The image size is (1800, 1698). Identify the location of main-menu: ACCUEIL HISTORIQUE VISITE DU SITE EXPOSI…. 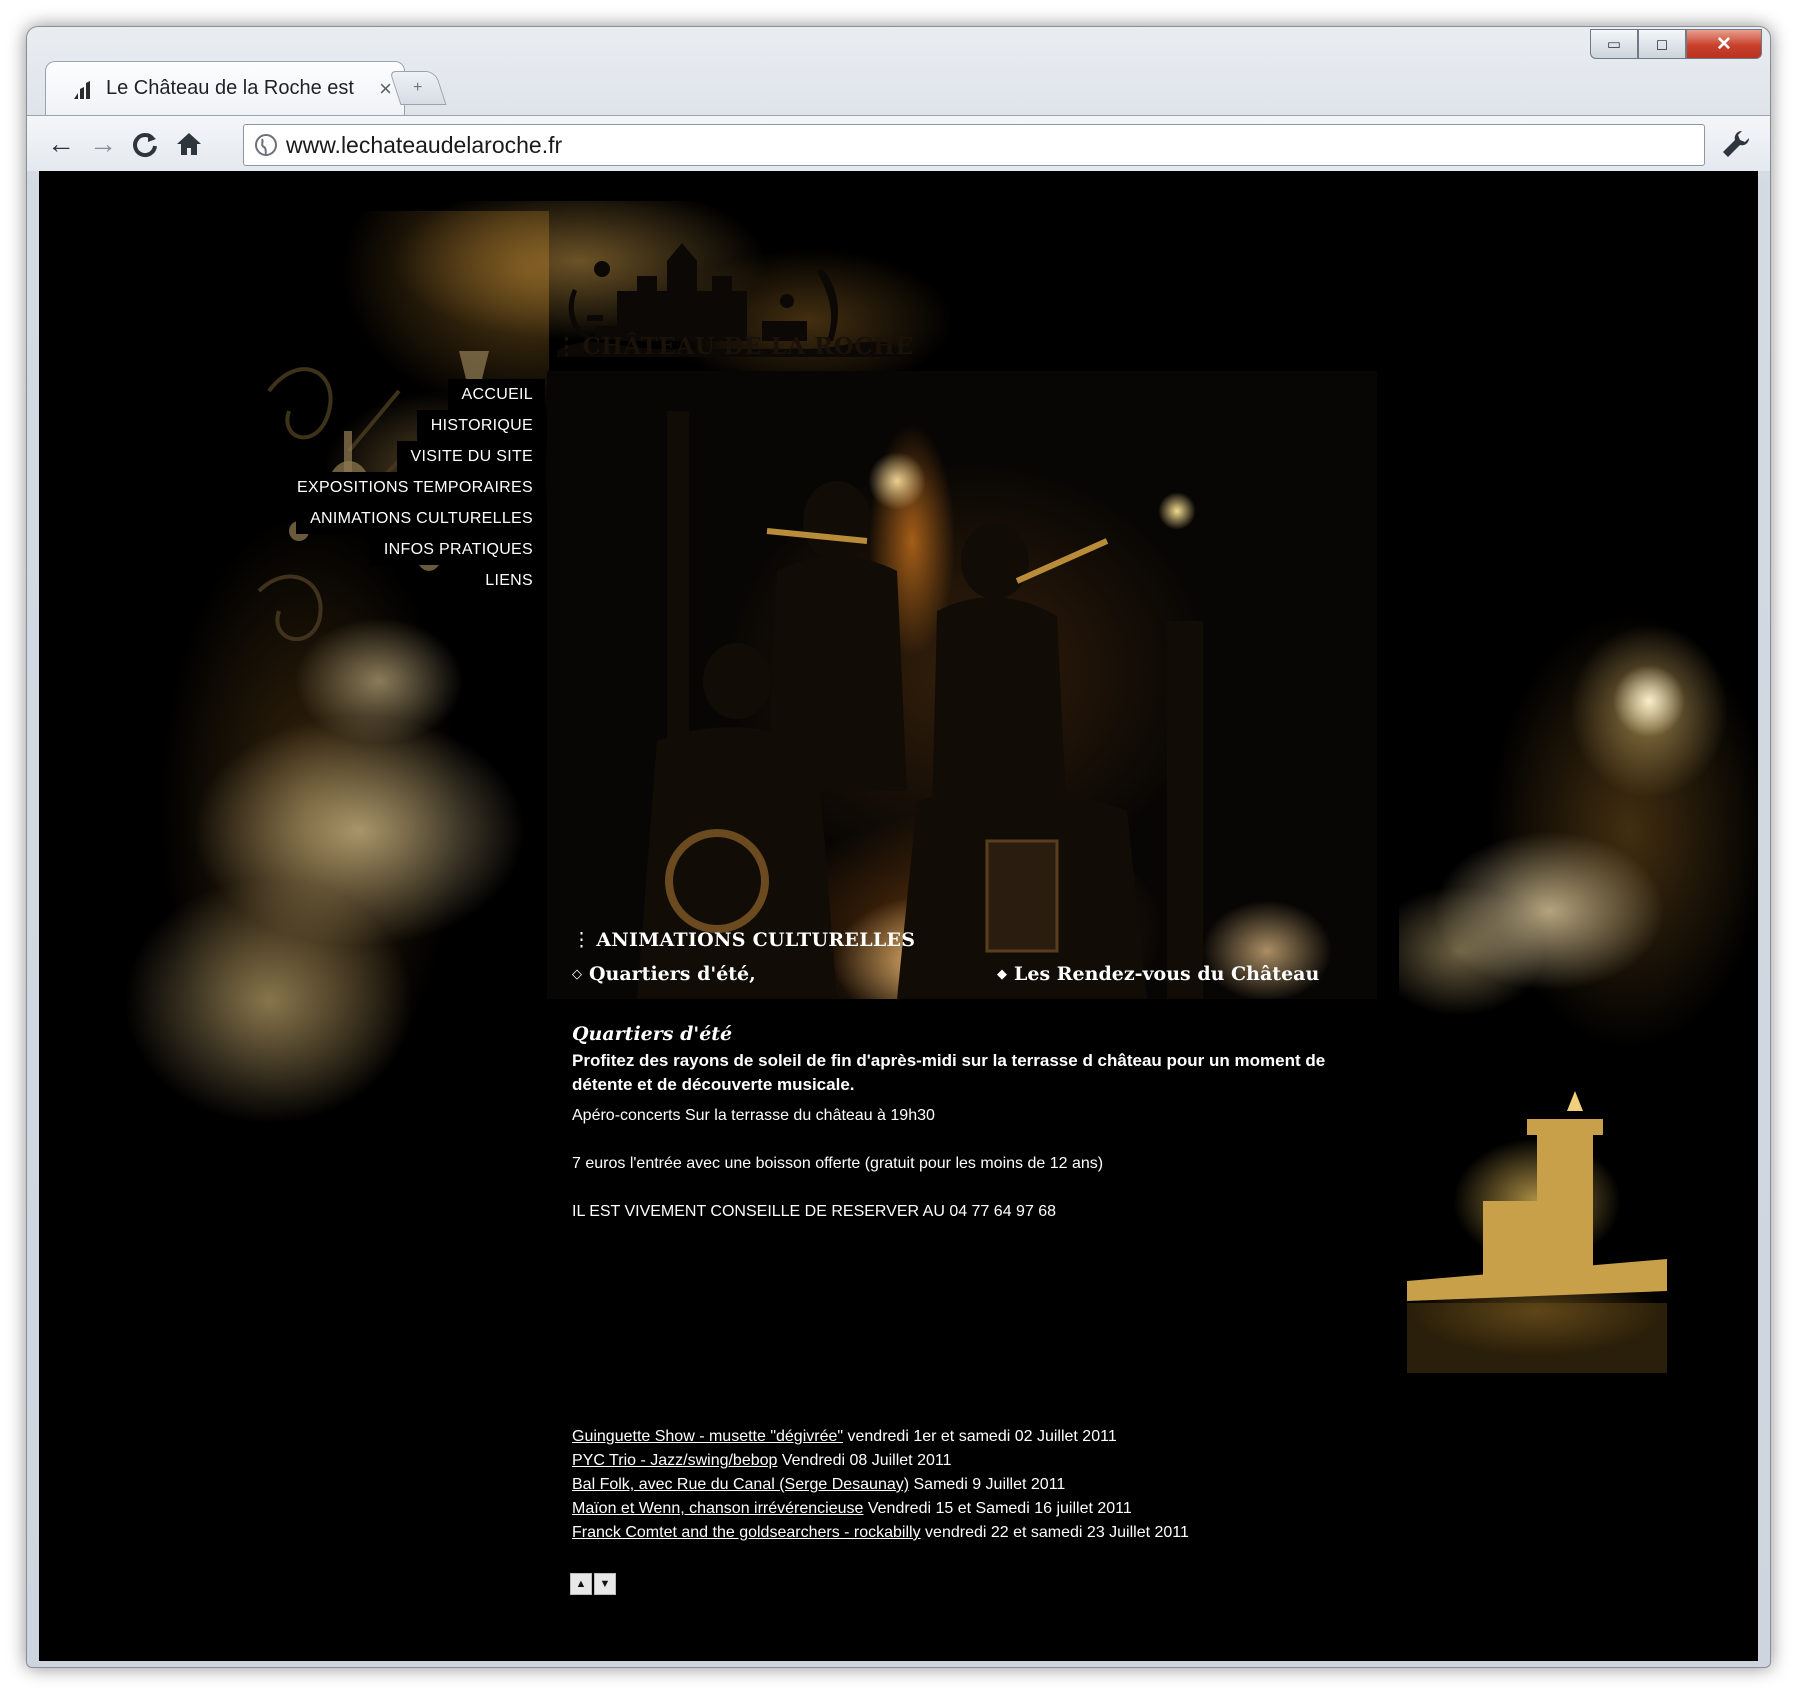
(414, 487).